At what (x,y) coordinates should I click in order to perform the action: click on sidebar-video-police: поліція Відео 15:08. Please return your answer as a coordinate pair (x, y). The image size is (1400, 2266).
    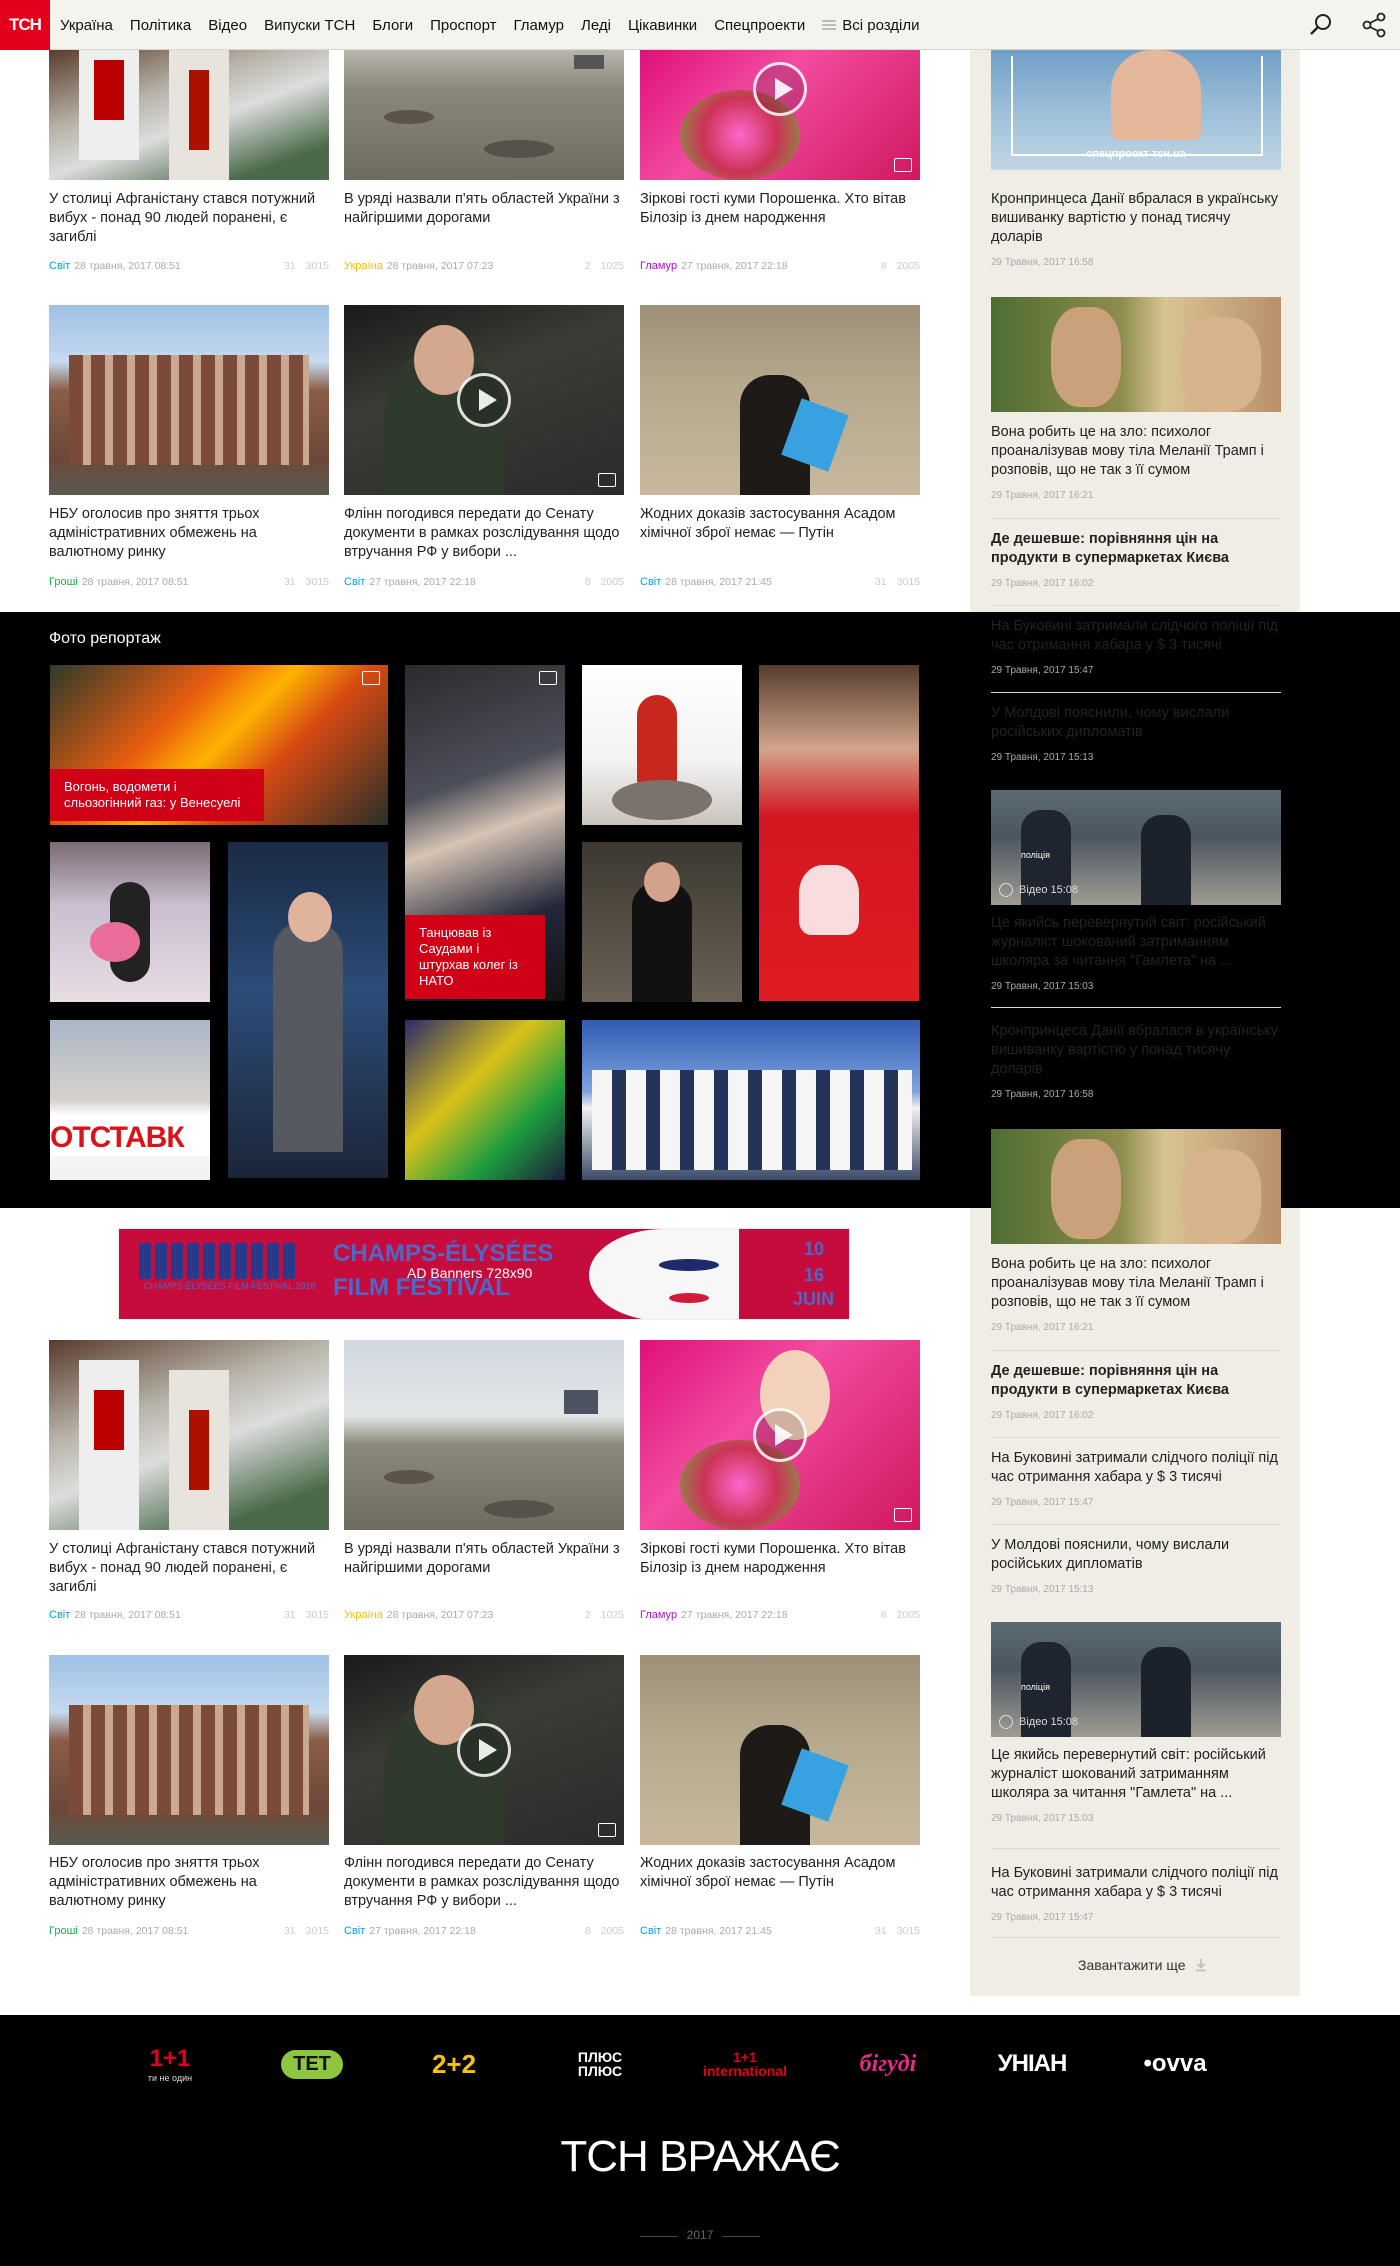
    Looking at the image, I should click on (1136, 847).